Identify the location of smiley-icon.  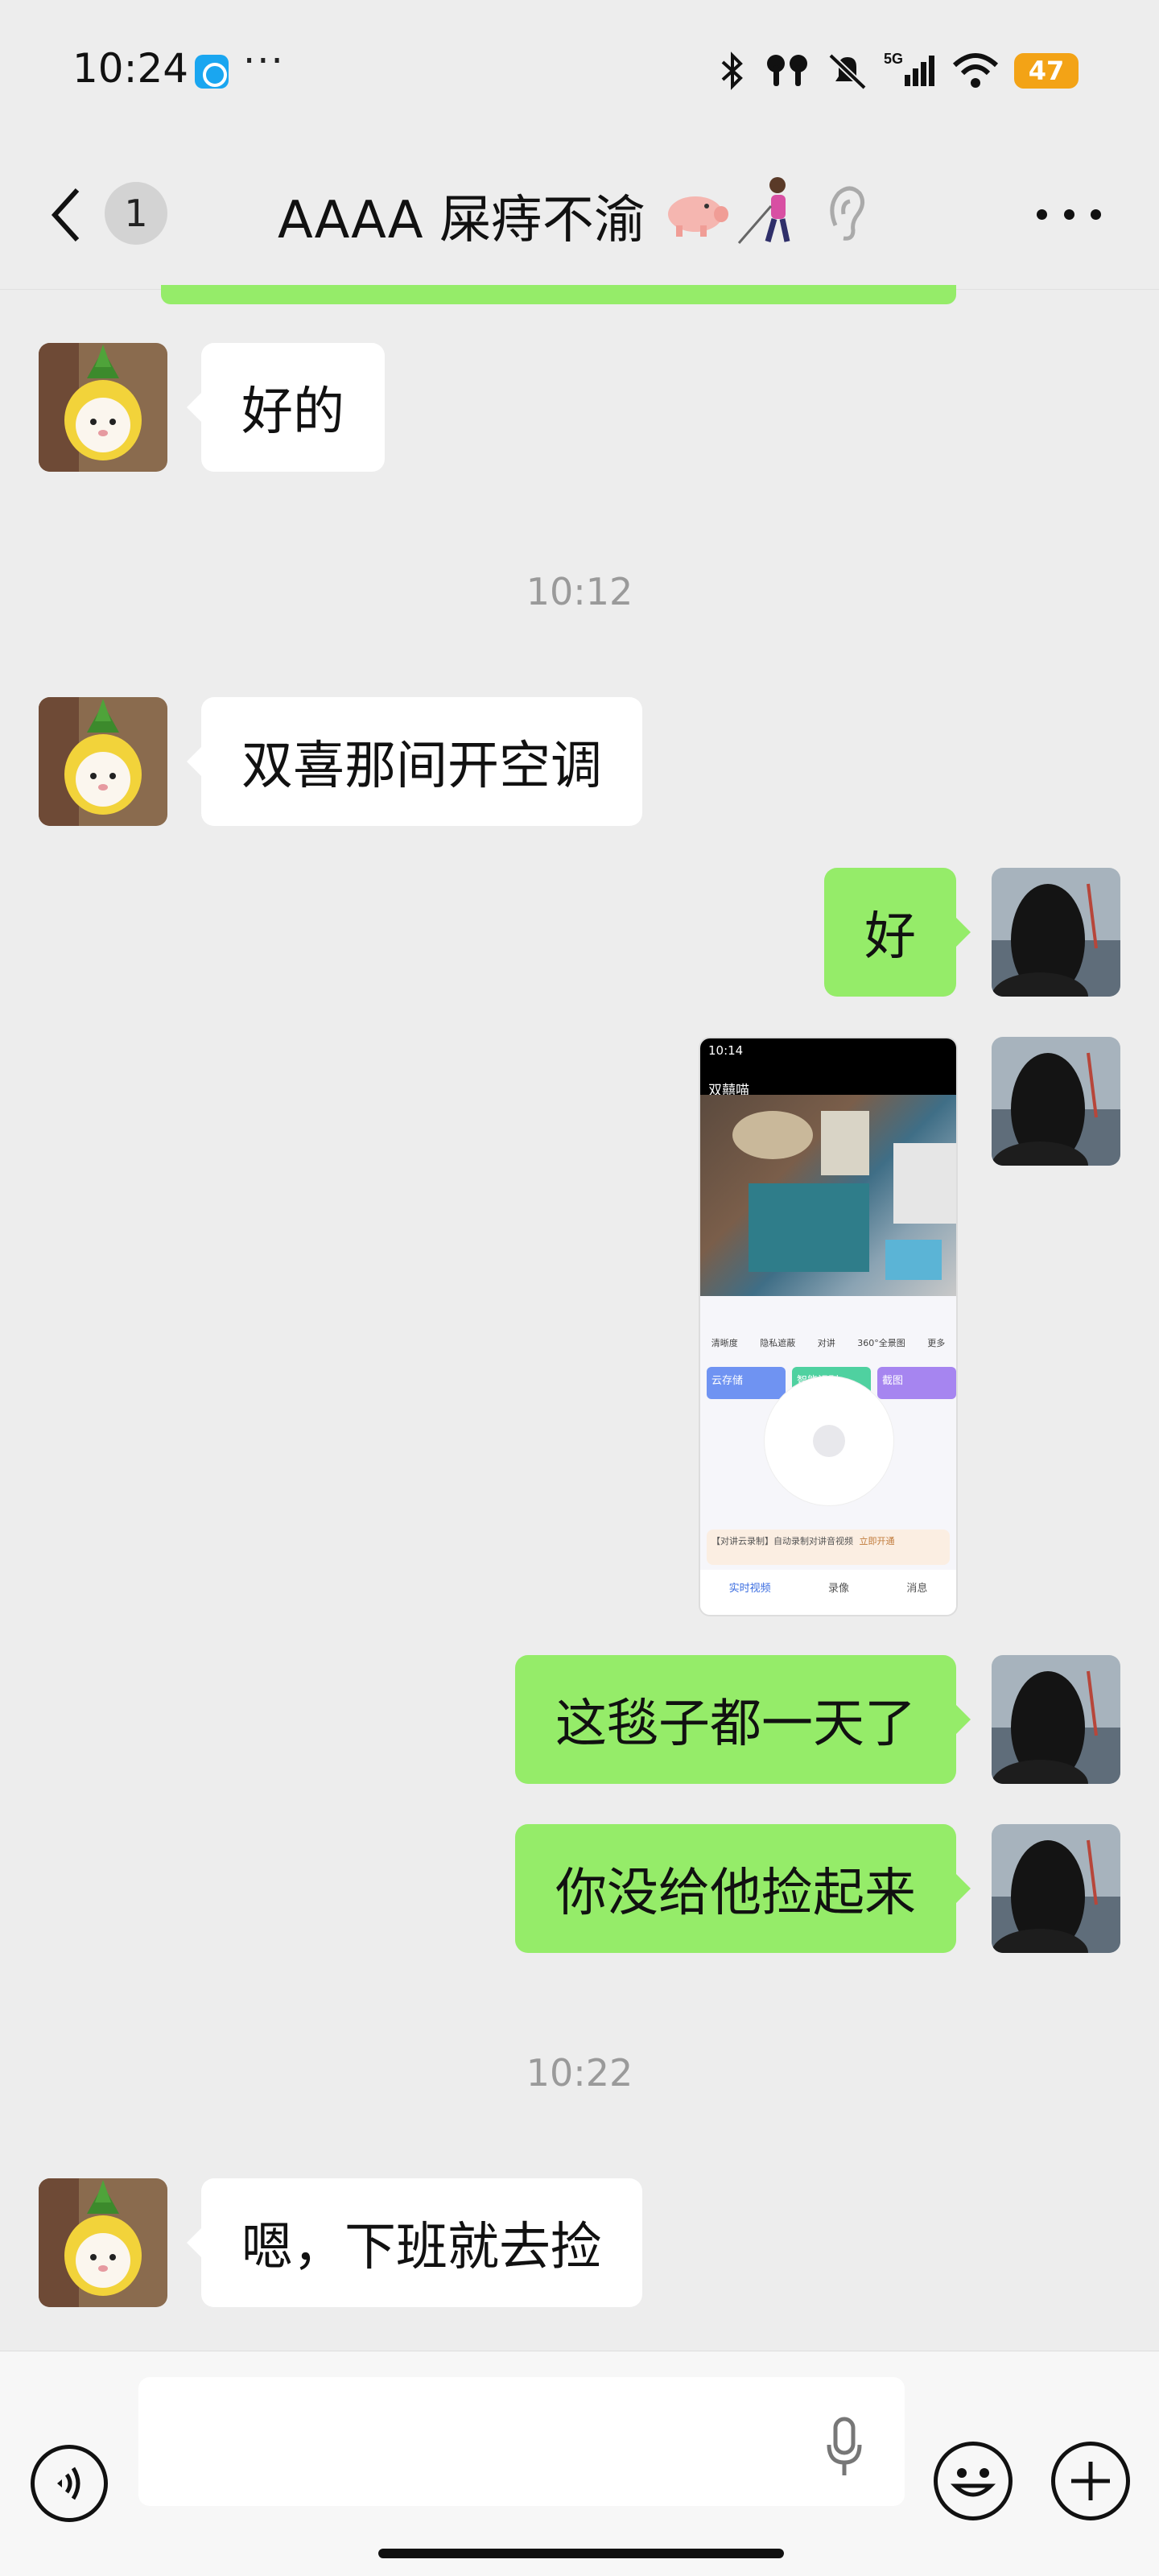
(973, 2482).